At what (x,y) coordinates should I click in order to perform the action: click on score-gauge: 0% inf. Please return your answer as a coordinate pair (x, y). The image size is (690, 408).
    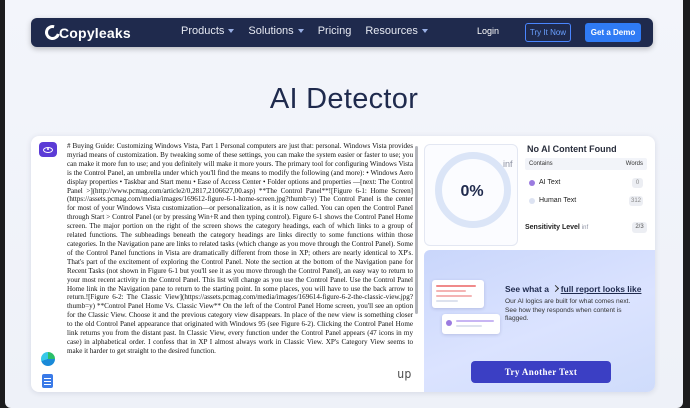
    Looking at the image, I should click on (471, 195).